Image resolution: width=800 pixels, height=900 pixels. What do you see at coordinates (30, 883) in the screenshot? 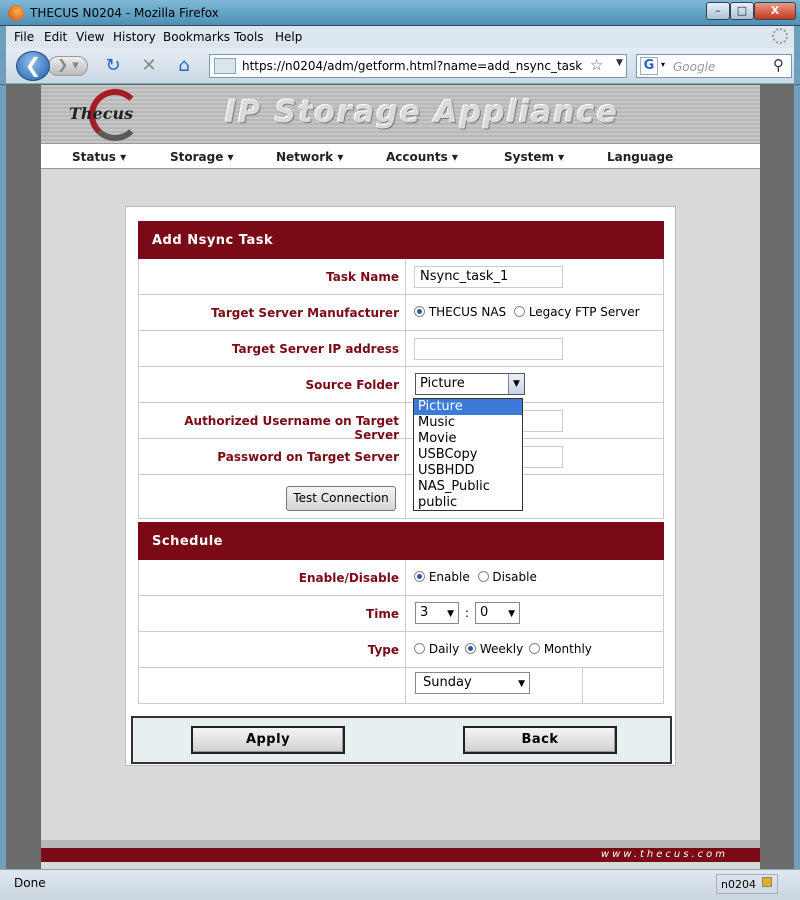
I see `status-text: Done` at bounding box center [30, 883].